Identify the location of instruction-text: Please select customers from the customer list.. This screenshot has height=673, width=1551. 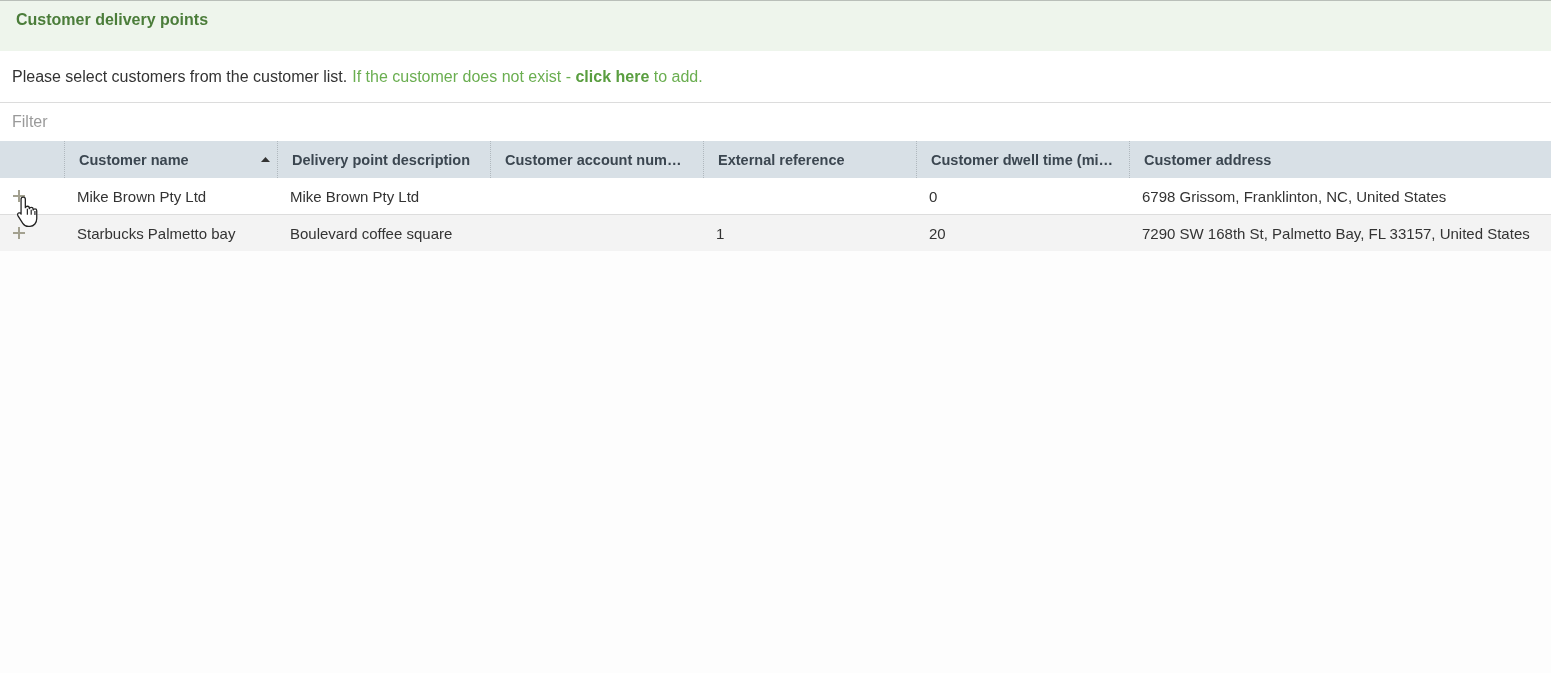
(180, 76).